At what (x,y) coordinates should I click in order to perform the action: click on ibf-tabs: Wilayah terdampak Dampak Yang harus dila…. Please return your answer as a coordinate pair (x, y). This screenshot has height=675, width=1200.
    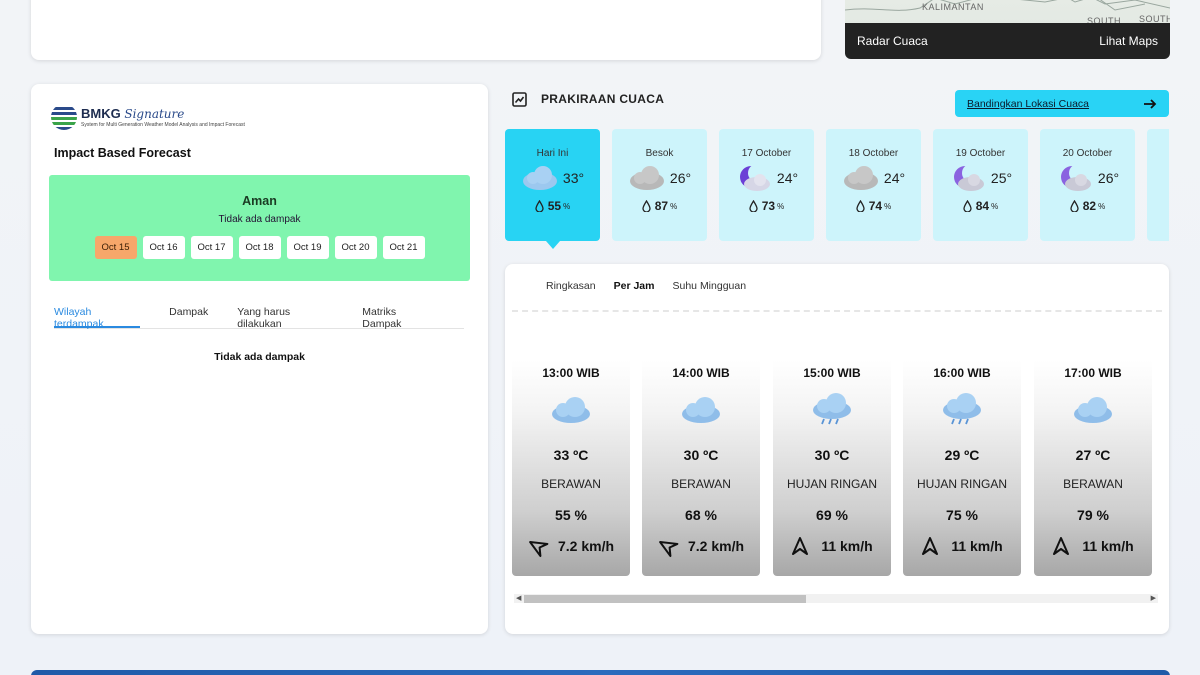
    Looking at the image, I should click on (259, 318).